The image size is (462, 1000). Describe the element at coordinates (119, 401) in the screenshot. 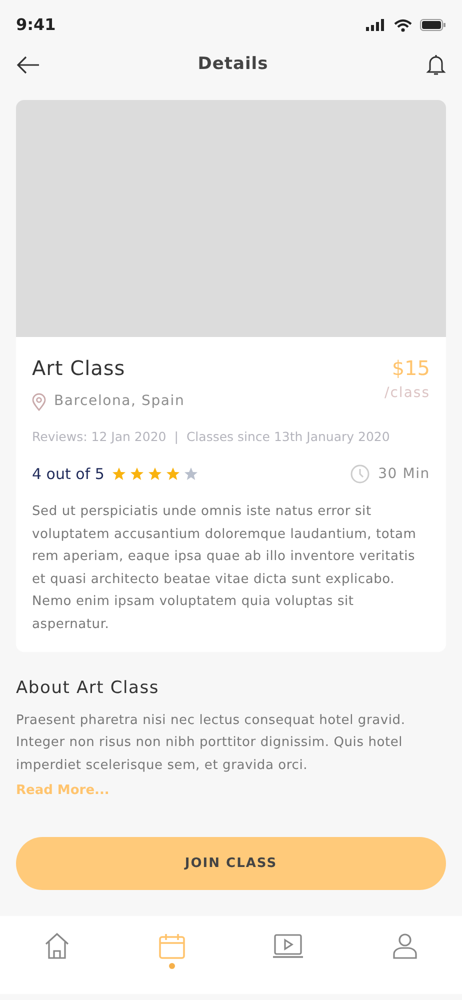

I see `location-text: Barcelona, Spain` at that location.